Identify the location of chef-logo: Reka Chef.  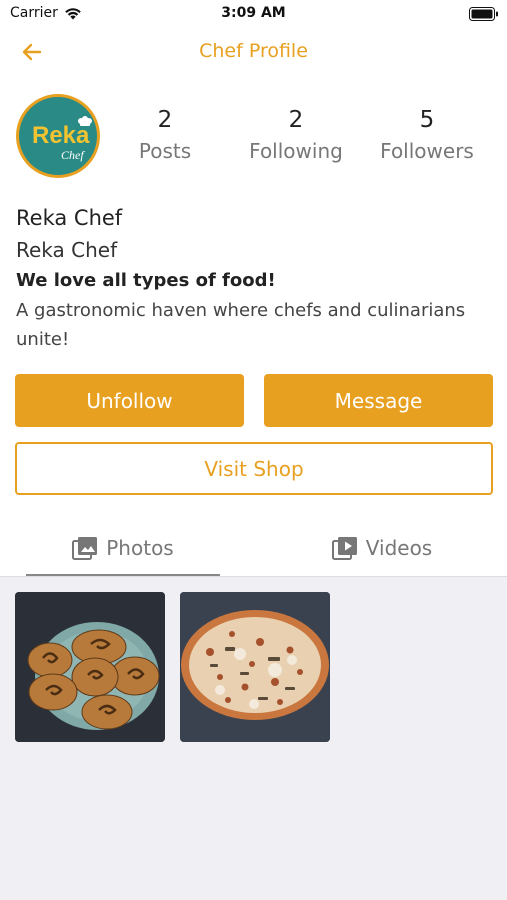
(62, 139).